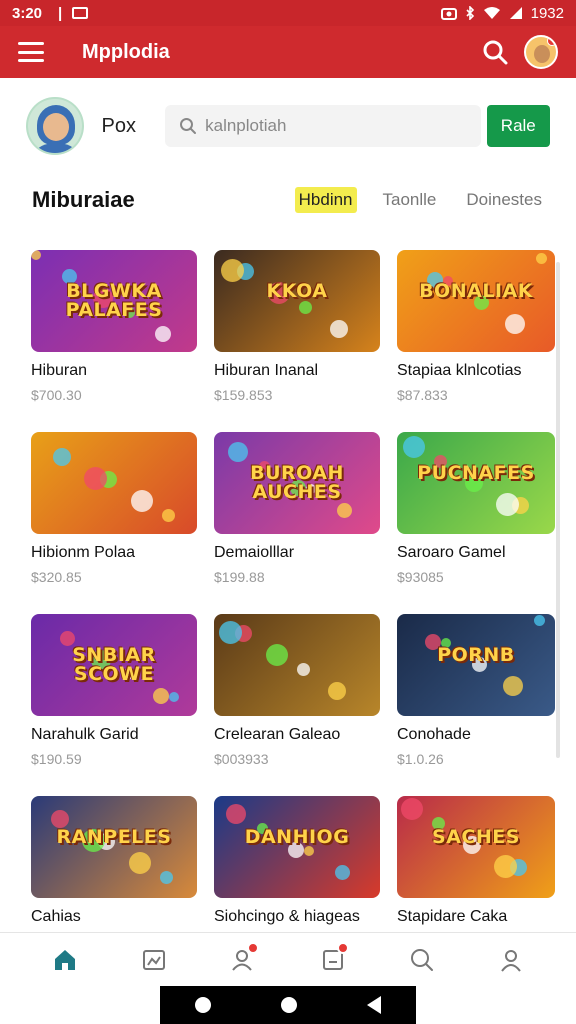  I want to click on game-title: Stapidare Caka, so click(452, 916).